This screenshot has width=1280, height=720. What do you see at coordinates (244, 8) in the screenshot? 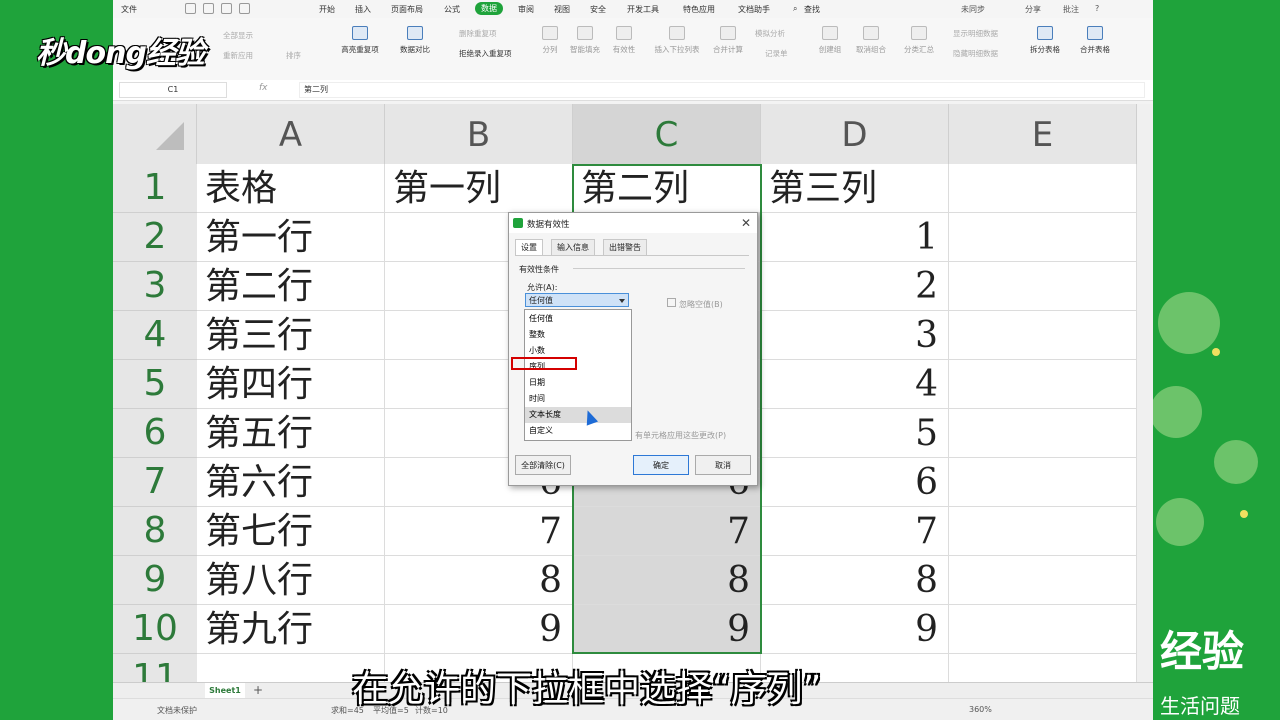
I see `redo-icon` at bounding box center [244, 8].